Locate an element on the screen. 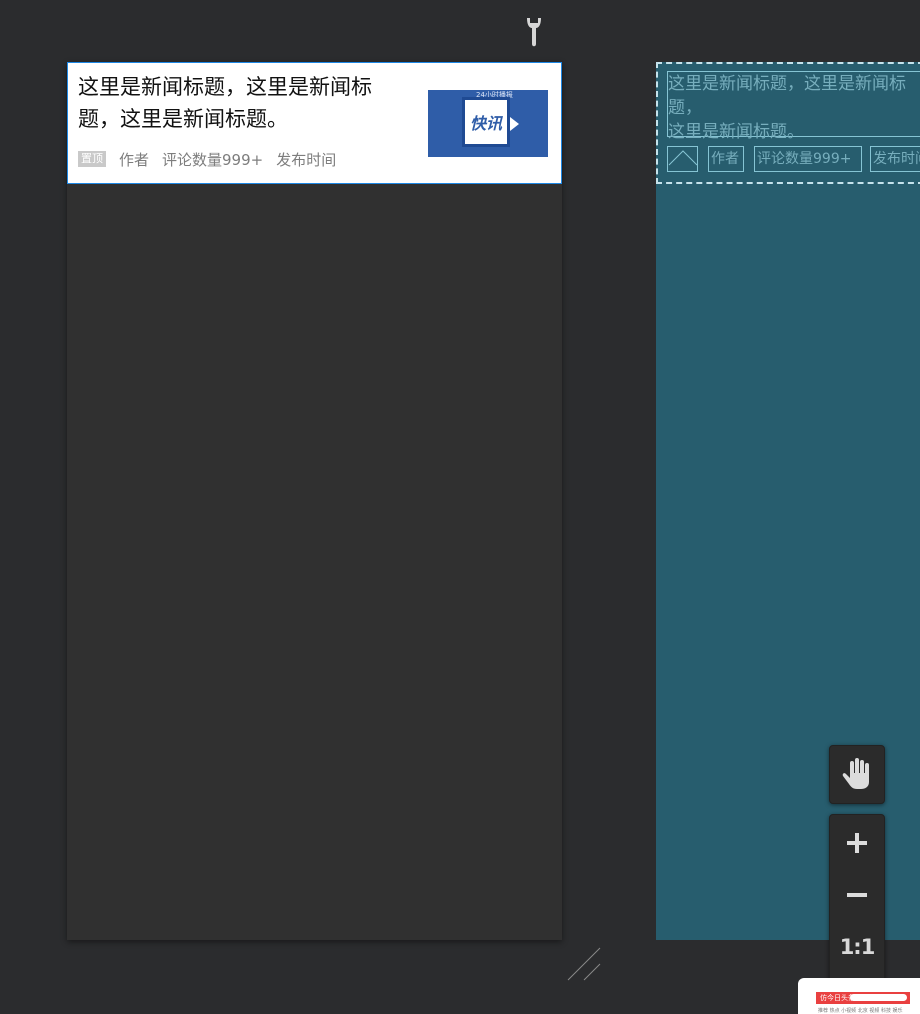  zoom-out-button is located at coordinates (857, 895).